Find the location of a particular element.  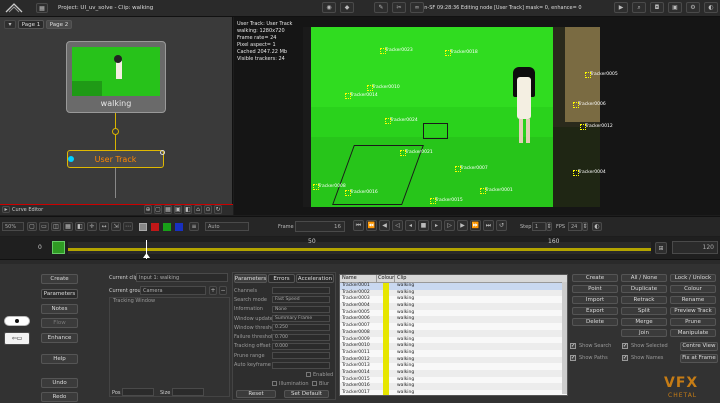

timeline-range-bar is located at coordinates (359, 249).